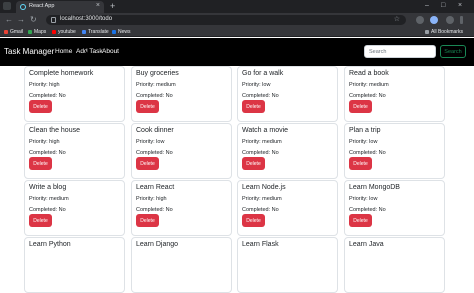  I want to click on search-button: Search, so click(453, 51).